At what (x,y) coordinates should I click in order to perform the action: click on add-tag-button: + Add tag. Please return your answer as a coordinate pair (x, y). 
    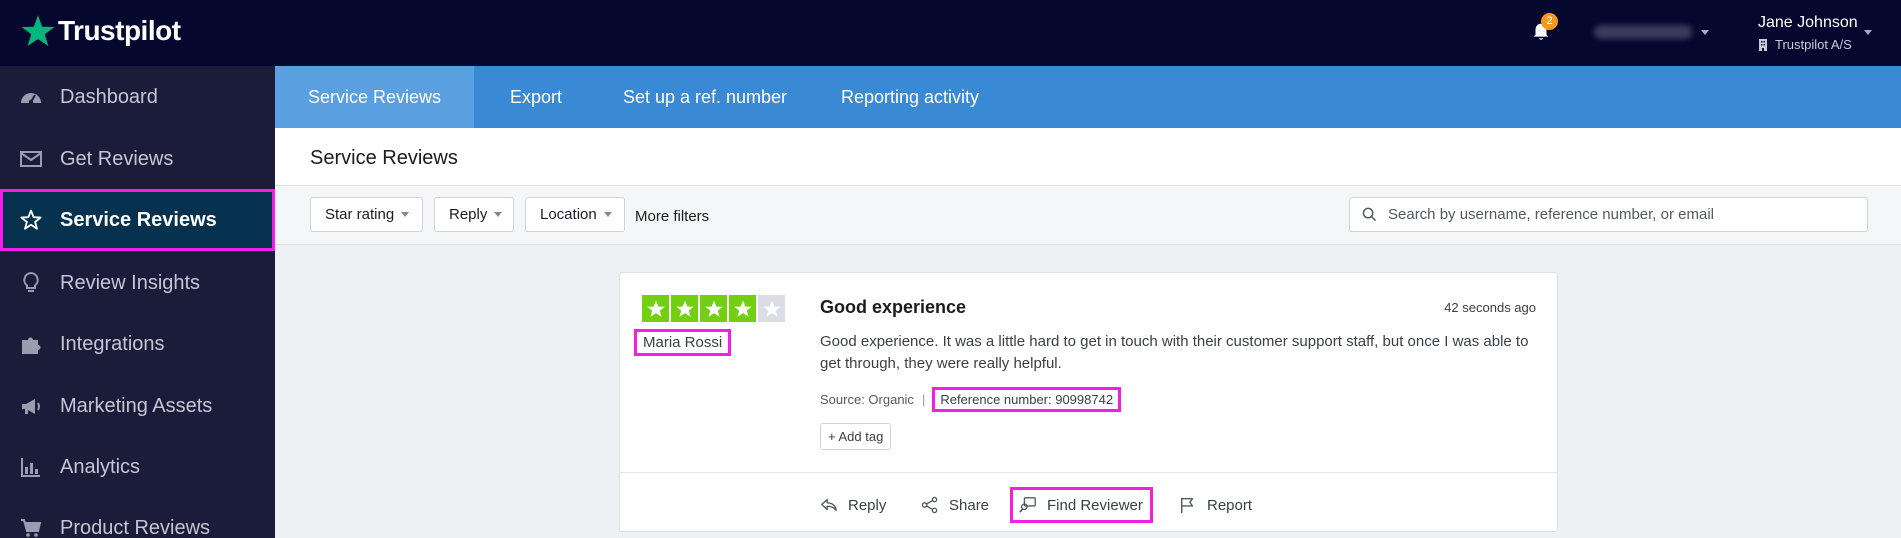
    Looking at the image, I should click on (856, 436).